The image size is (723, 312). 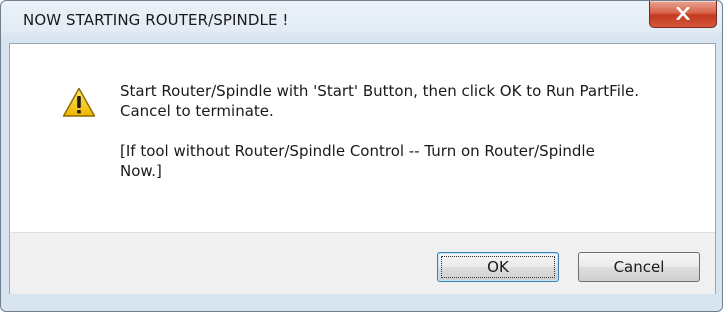 I want to click on message-line: Cancel to terminate., so click(x=197, y=111).